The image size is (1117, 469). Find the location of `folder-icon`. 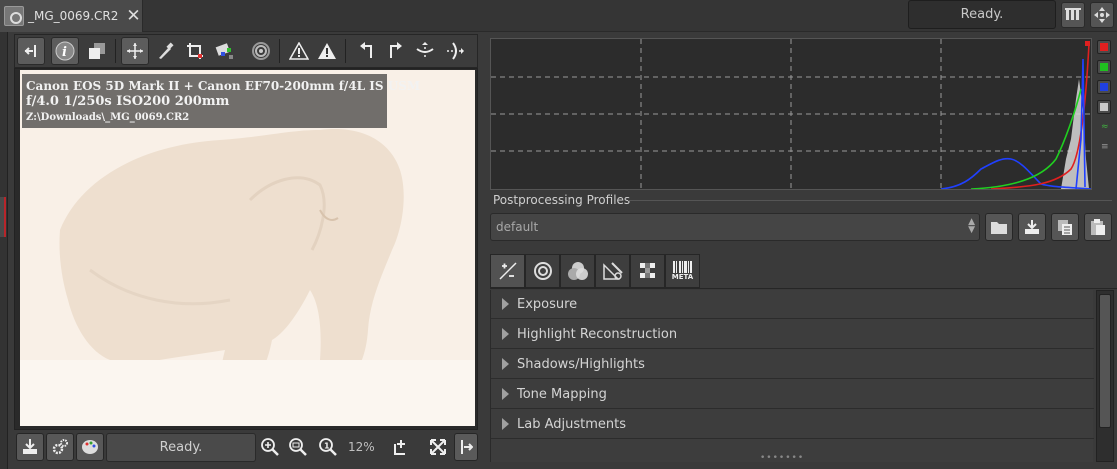

folder-icon is located at coordinates (999, 228).